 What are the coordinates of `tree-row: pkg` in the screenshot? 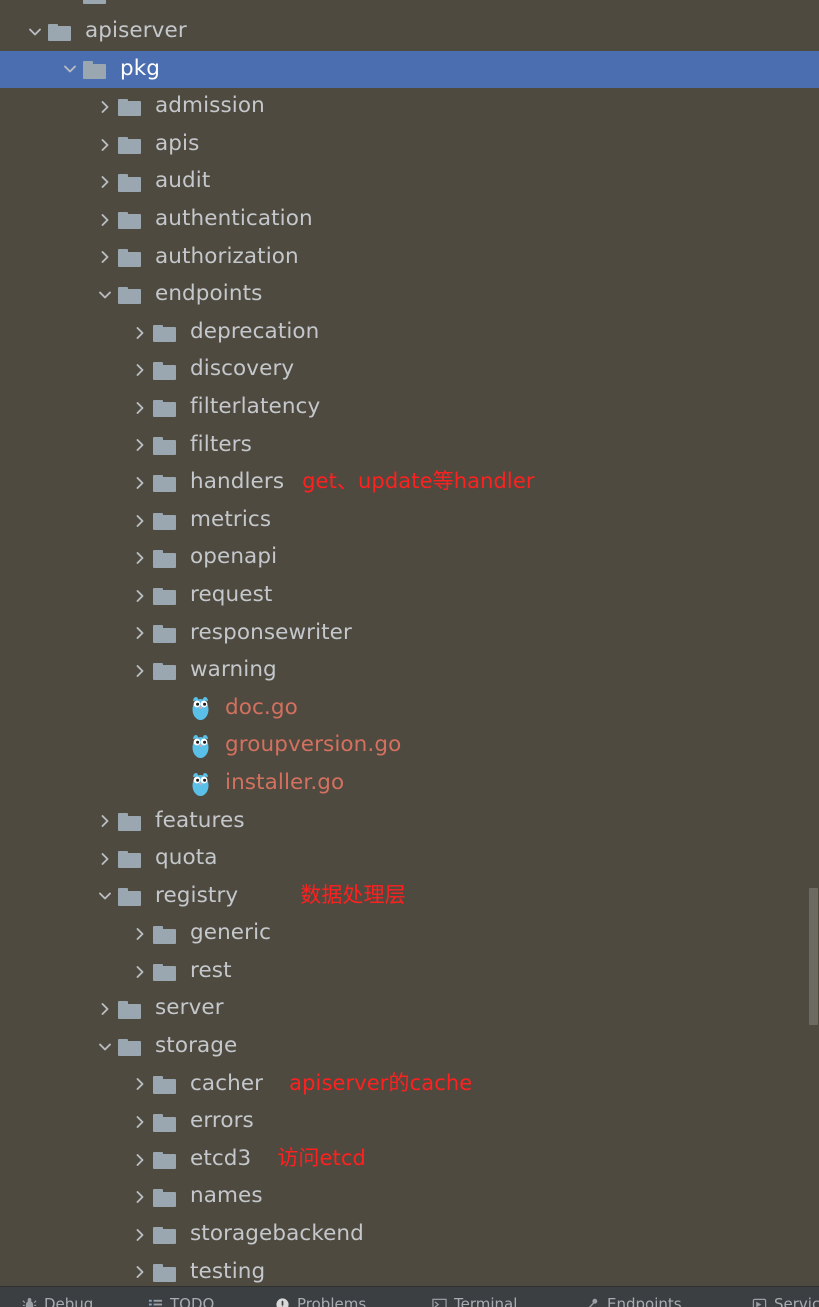 It's located at (409, 69).